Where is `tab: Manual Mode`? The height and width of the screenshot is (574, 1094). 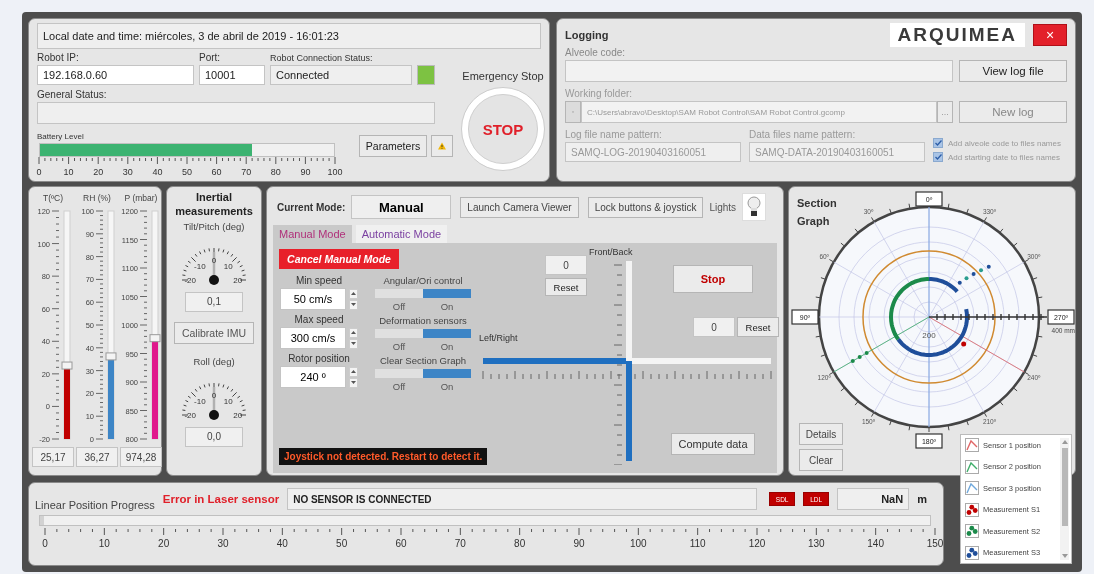
tab: Manual Mode is located at coordinates (312, 234).